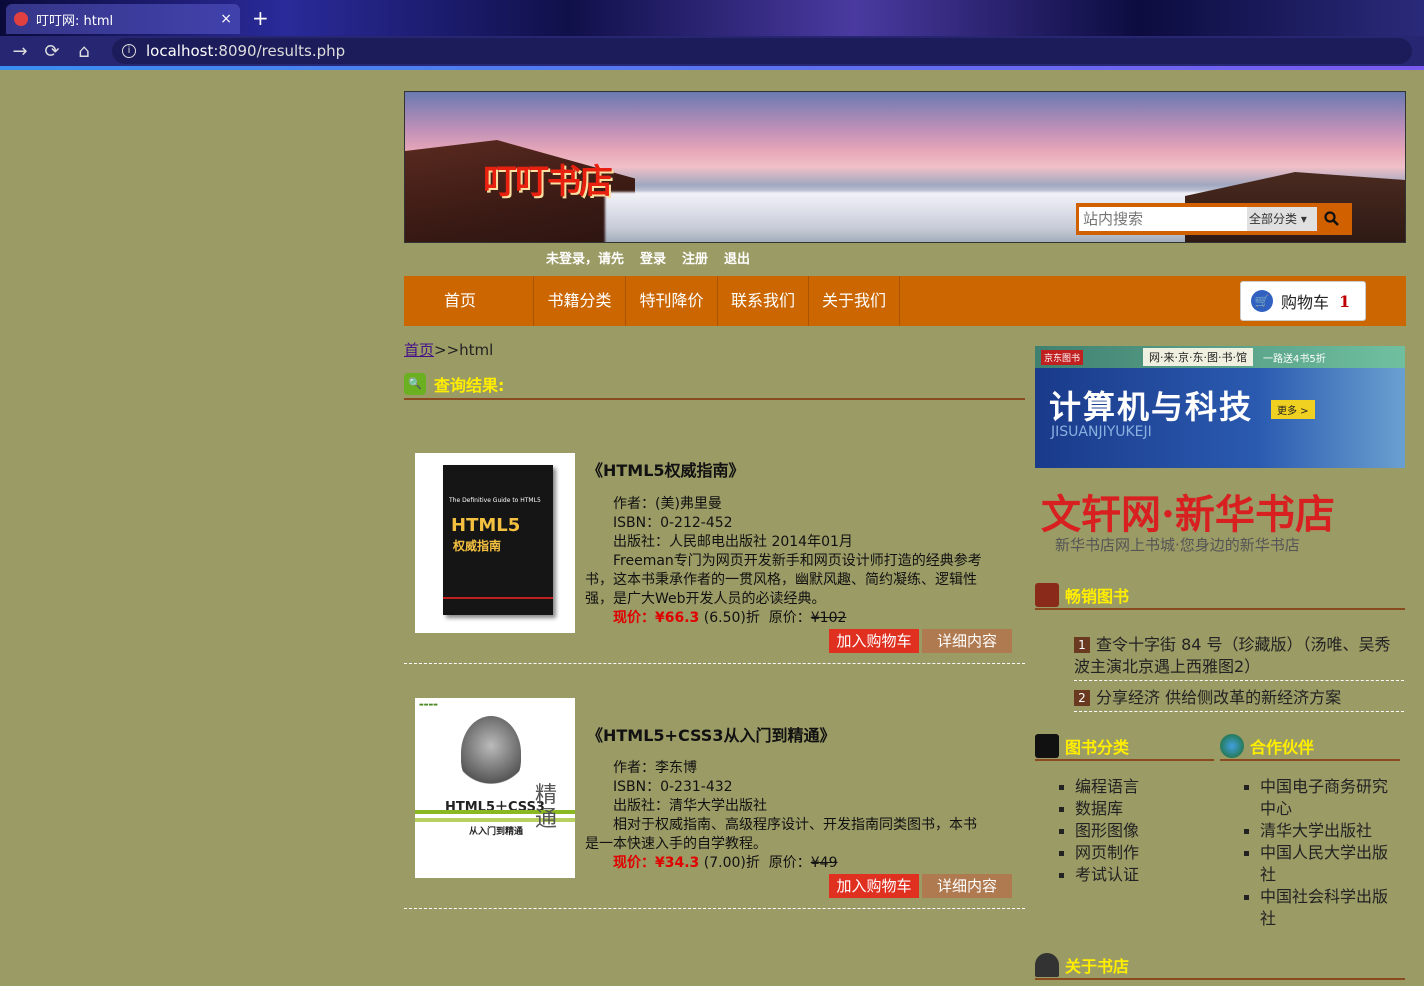  What do you see at coordinates (1124, 747) in the screenshot?
I see `categories-header: 图书分类` at bounding box center [1124, 747].